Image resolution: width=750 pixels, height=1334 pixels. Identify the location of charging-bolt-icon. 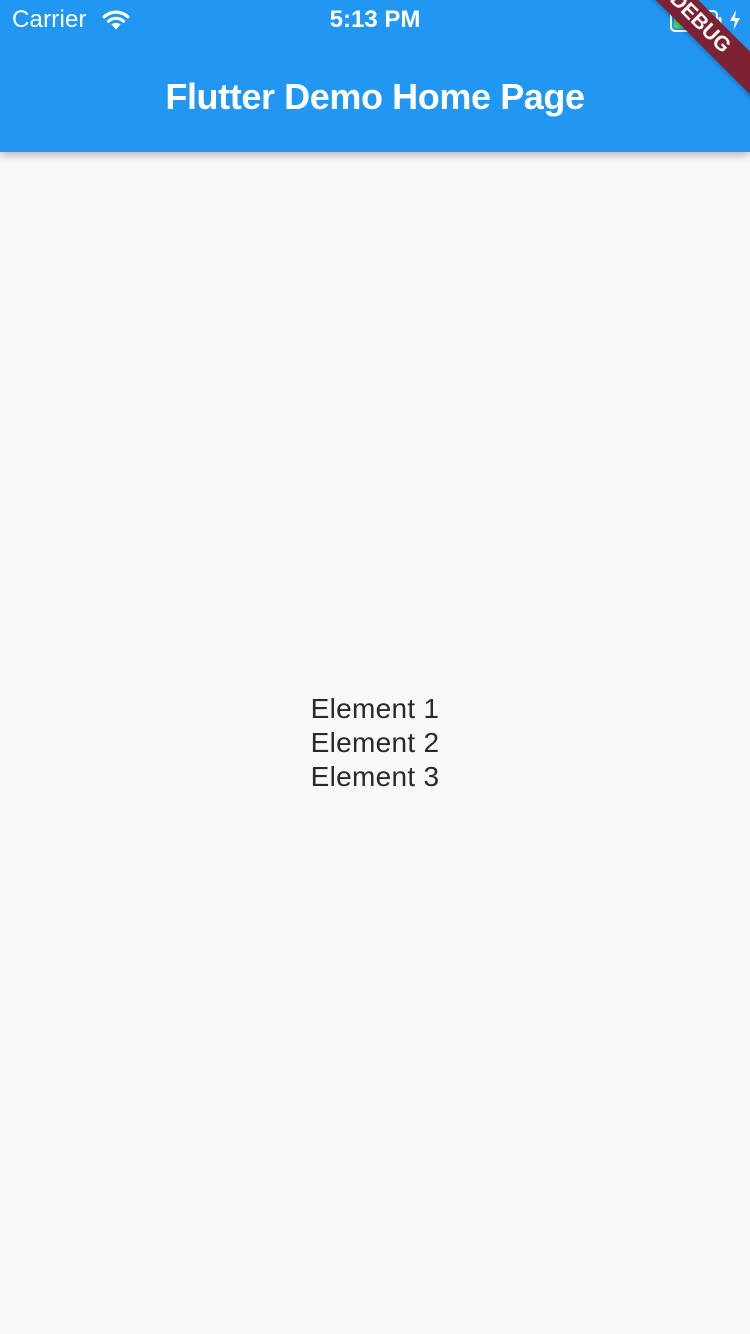
(735, 20).